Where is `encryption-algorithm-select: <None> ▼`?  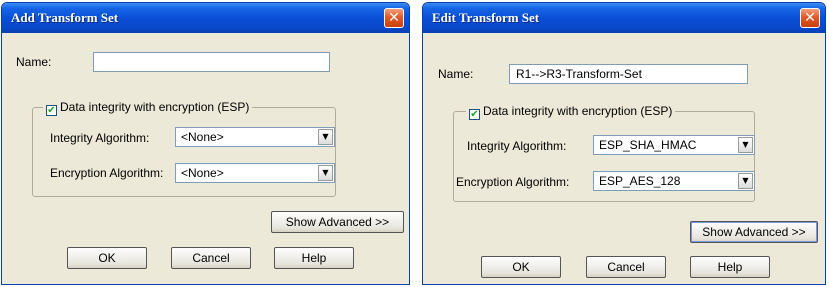 encryption-algorithm-select: <None> ▼ is located at coordinates (255, 173).